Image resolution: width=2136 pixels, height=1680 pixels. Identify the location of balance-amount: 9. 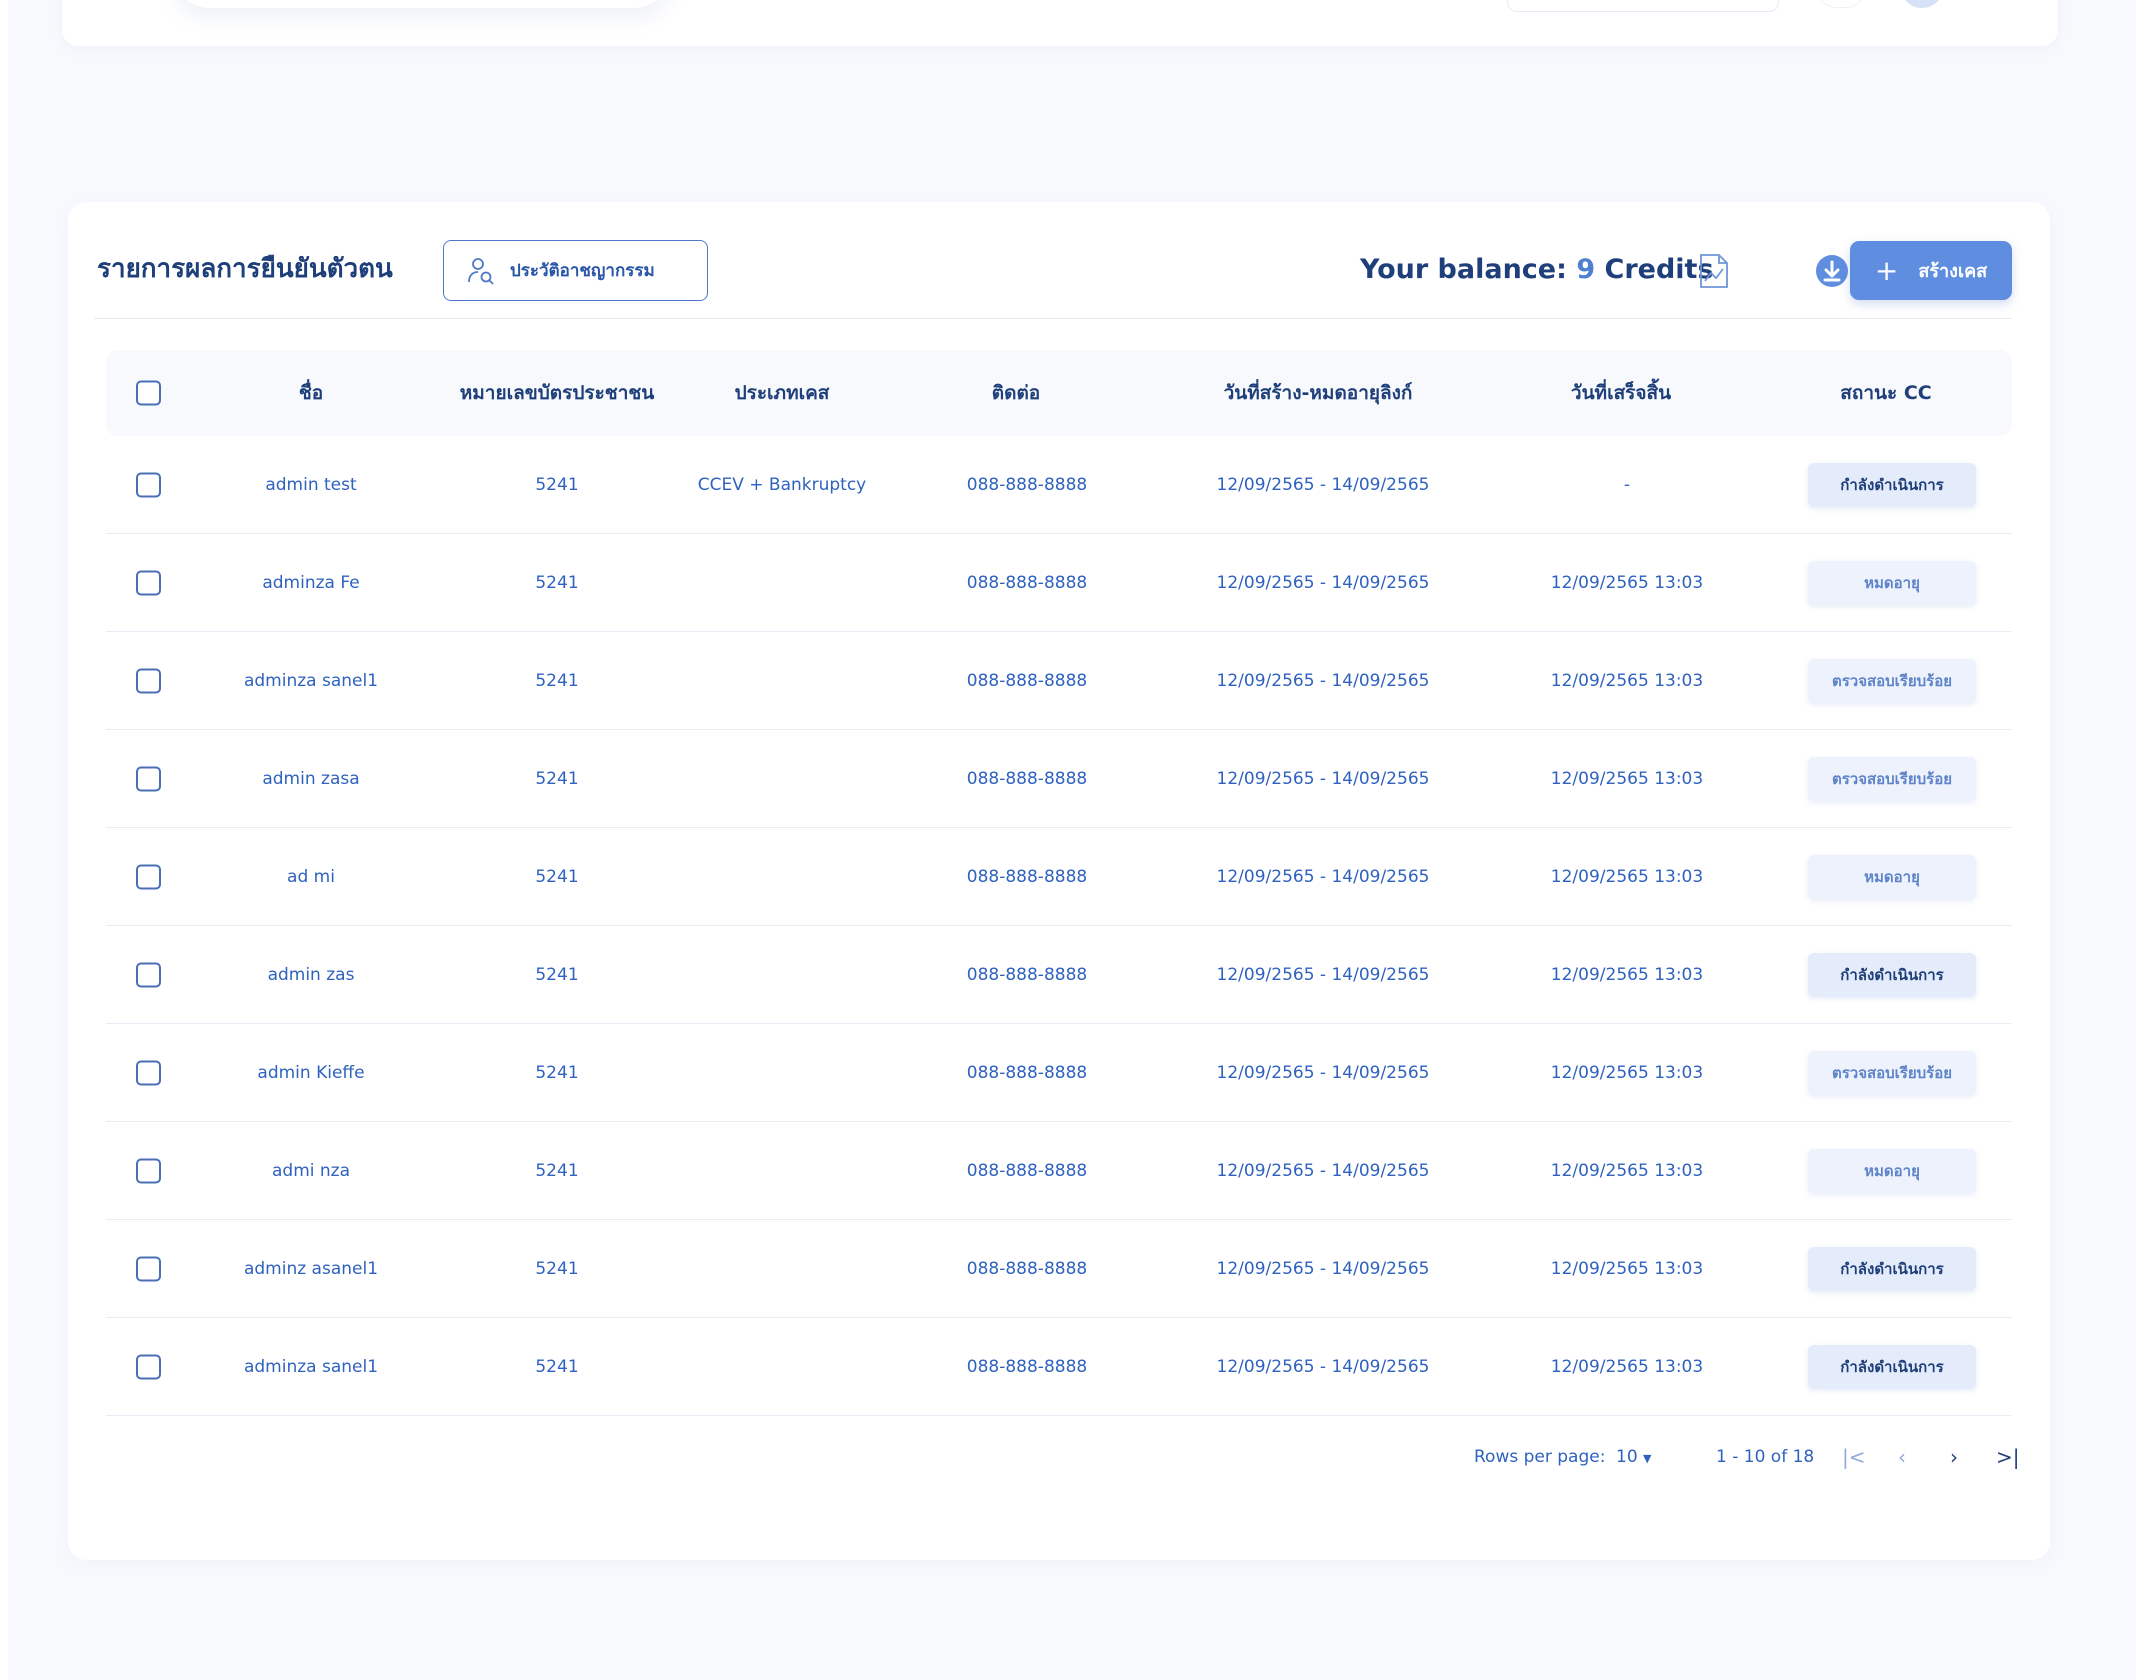
(1586, 269).